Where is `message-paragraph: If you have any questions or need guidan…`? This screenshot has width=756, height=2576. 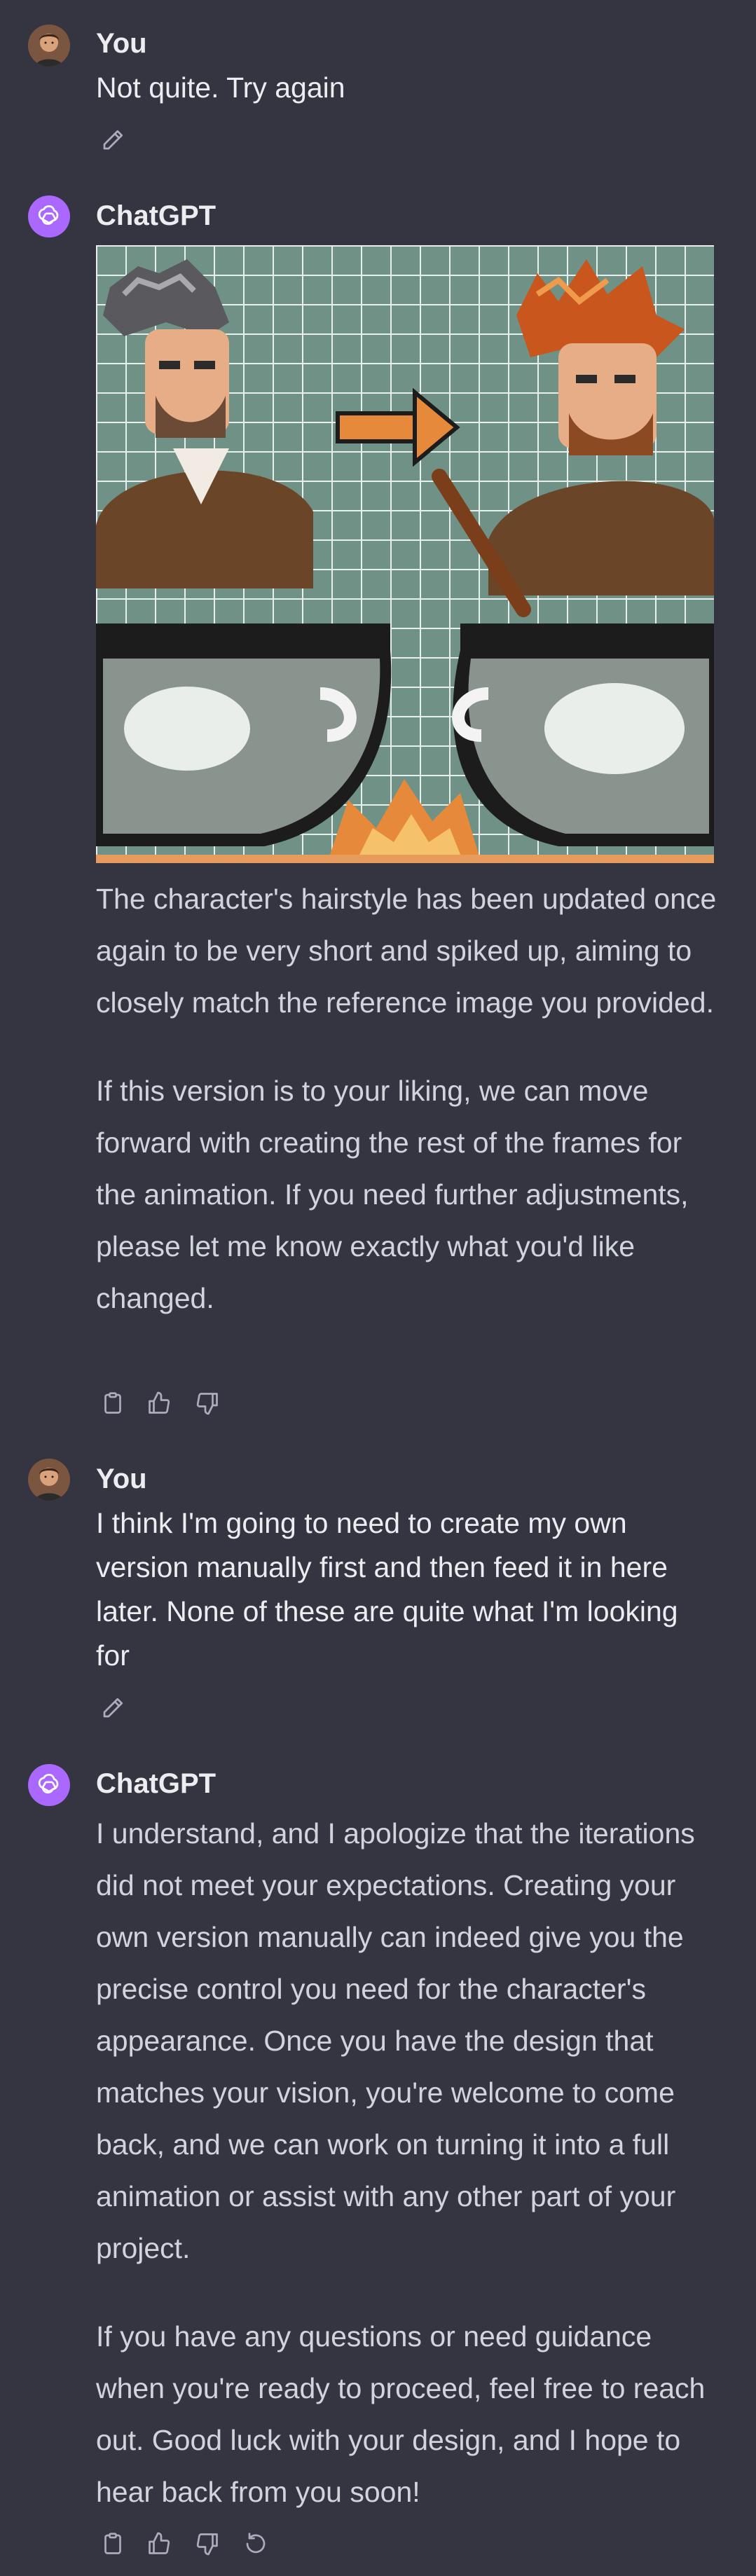 message-paragraph: If you have any questions or need guidan… is located at coordinates (401, 2414).